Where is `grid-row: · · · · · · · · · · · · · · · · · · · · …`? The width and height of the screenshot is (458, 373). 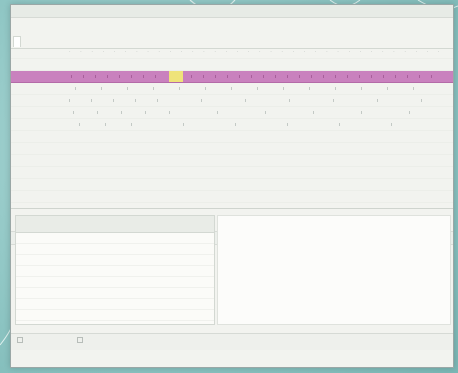
grid-row: · · · · · · · · · · · · · · · · · · · · … is located at coordinates (232, 53).